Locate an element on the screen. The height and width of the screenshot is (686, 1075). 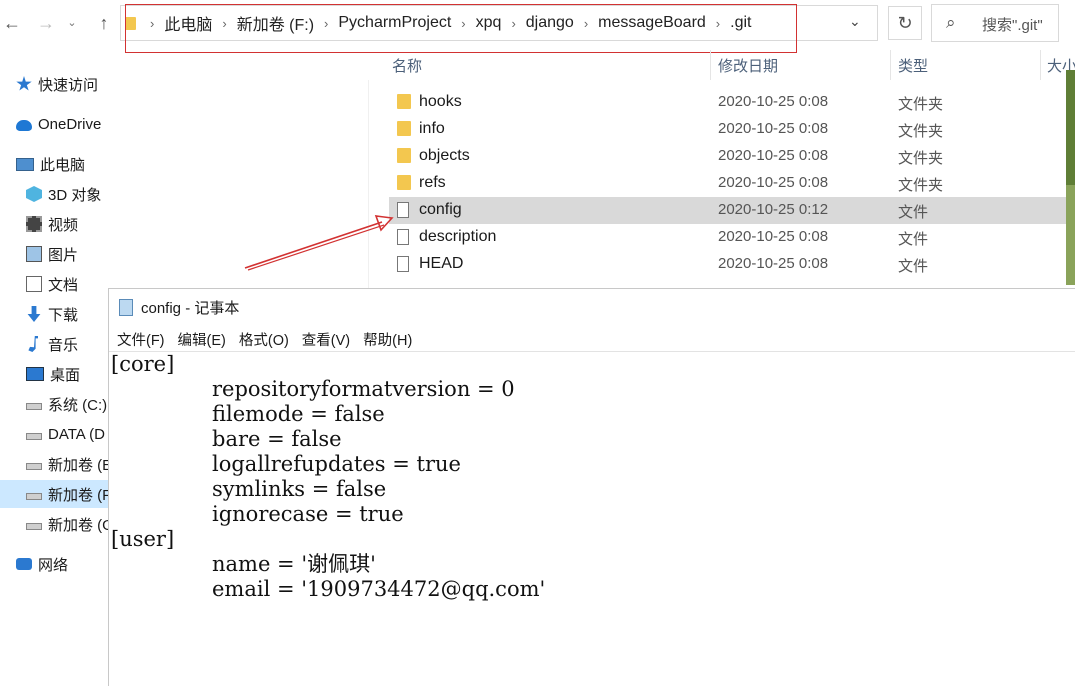
forward-arrow-icon: → is located at coordinates (46, 23).